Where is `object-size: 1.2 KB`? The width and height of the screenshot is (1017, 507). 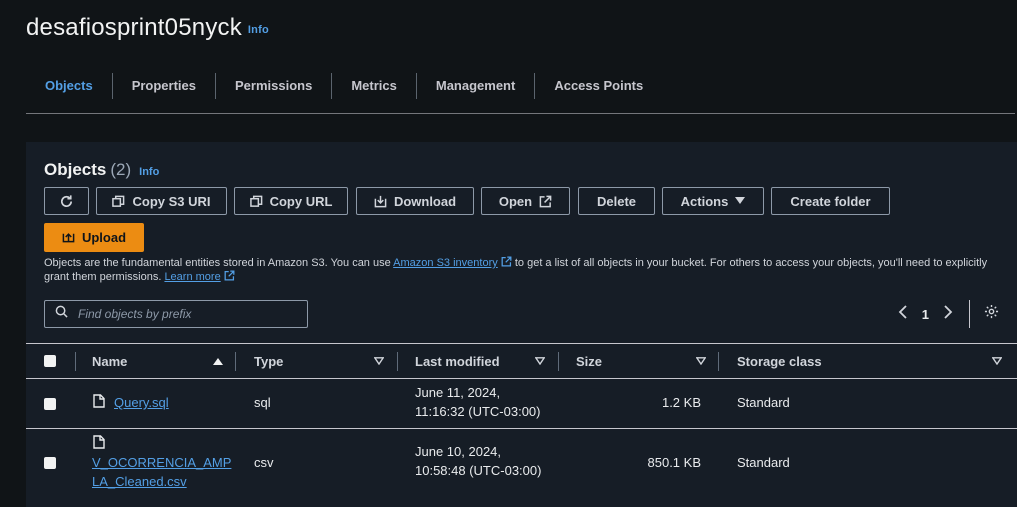
object-size: 1.2 KB is located at coordinates (681, 402).